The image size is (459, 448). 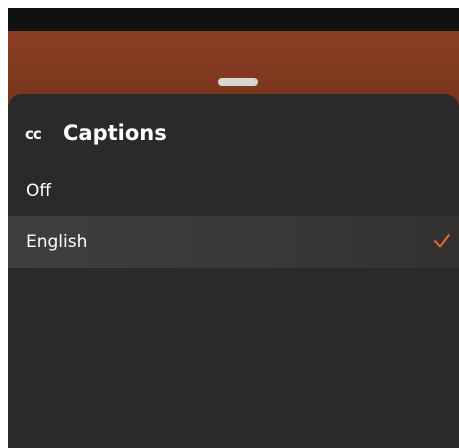 What do you see at coordinates (57, 242) in the screenshot?
I see `caption-option-label: English` at bounding box center [57, 242].